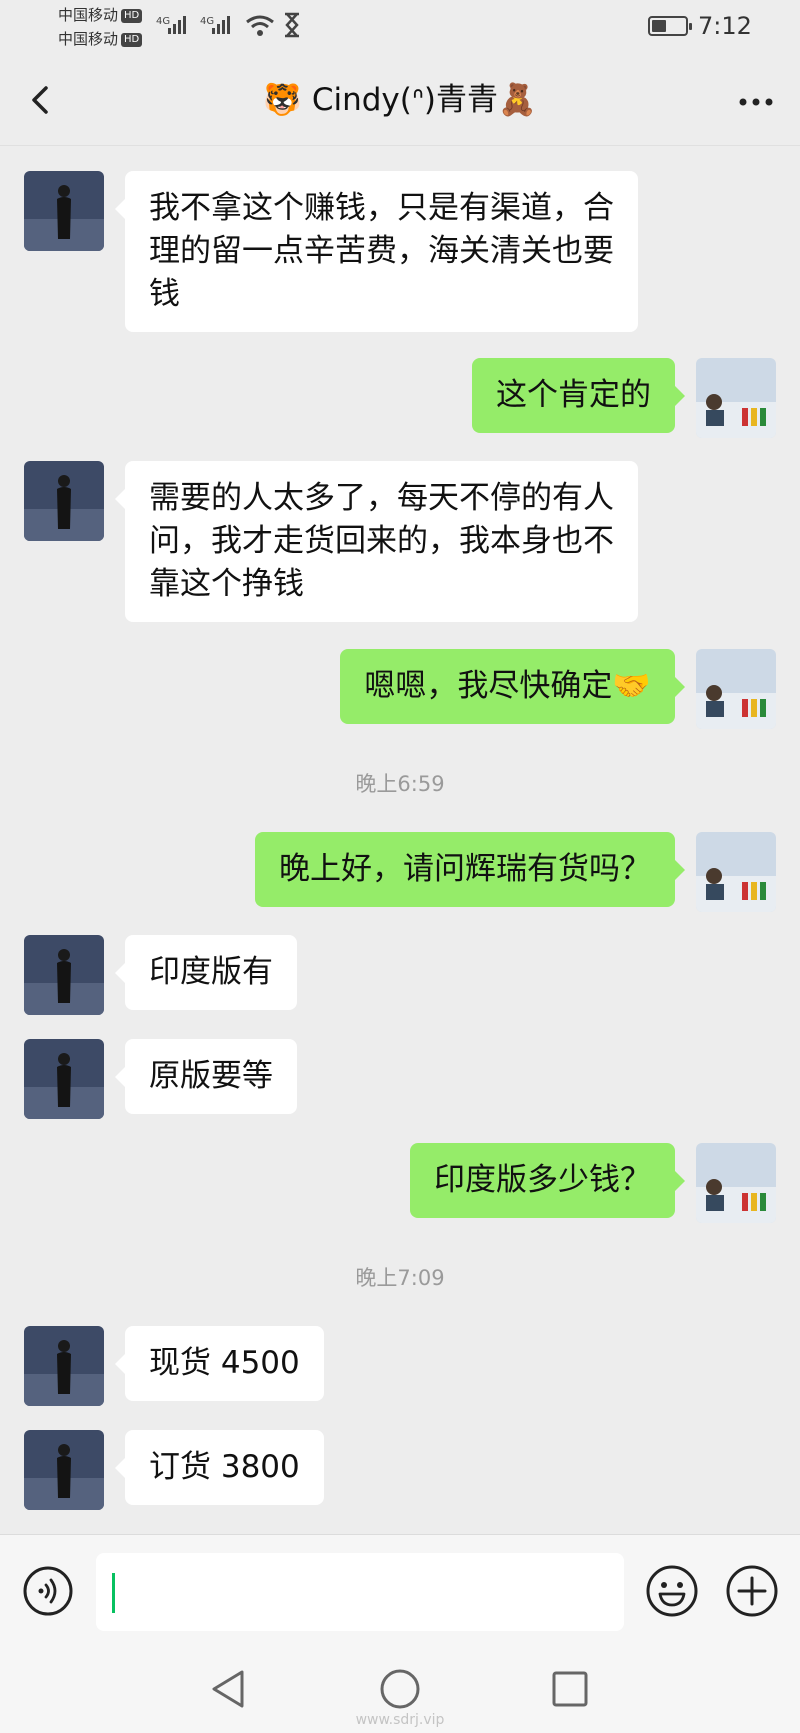 Image resolution: width=800 pixels, height=1733 pixels. What do you see at coordinates (88, 15) in the screenshot?
I see `carrier-name-1: 中国移动` at bounding box center [88, 15].